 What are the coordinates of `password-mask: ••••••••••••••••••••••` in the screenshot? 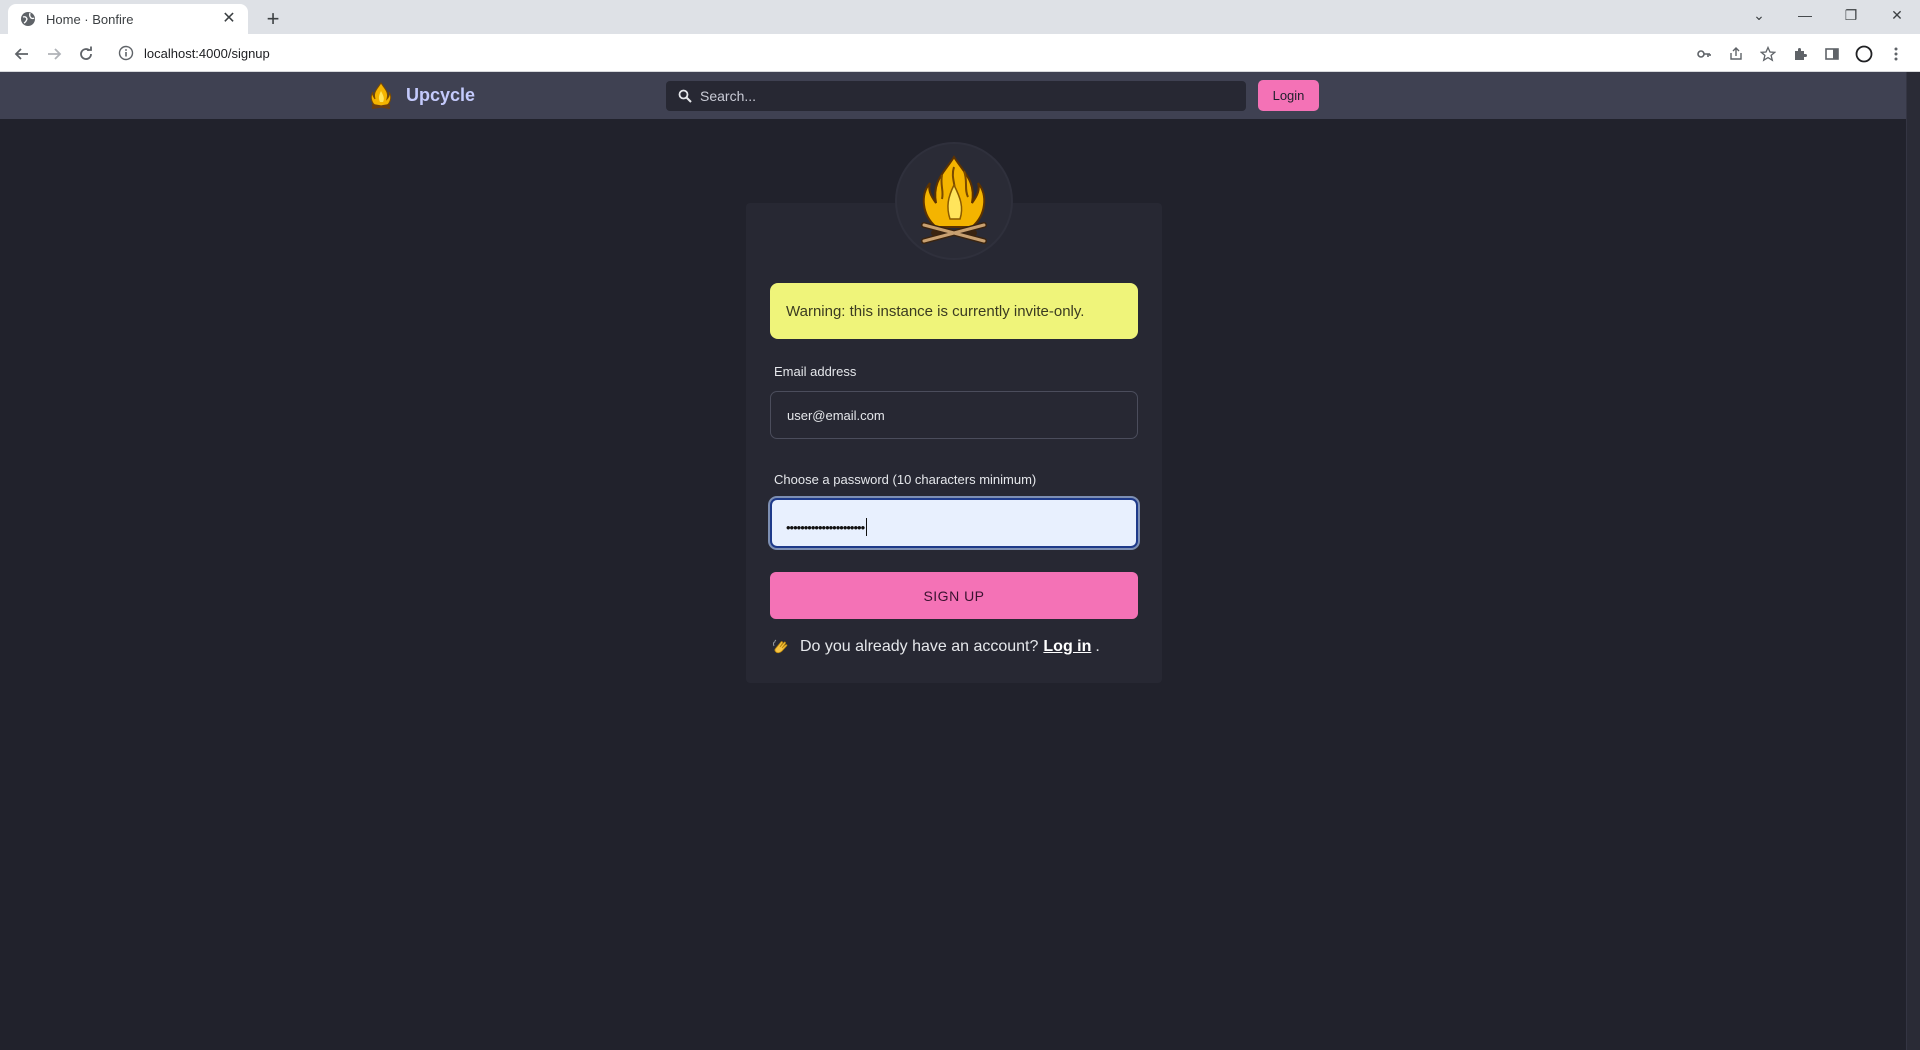 It's located at (827, 527).